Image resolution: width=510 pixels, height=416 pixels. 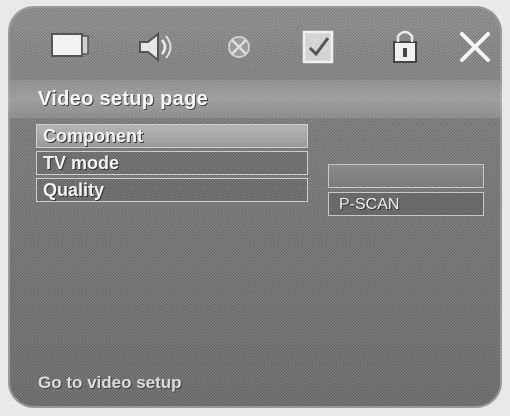 I want to click on page-title: Video setup page, so click(x=123, y=99).